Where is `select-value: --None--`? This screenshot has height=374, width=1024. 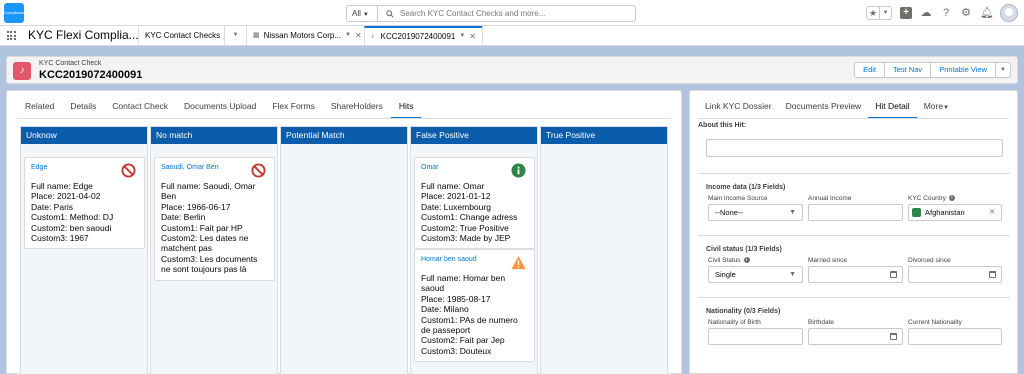 select-value: --None-- is located at coordinates (729, 212).